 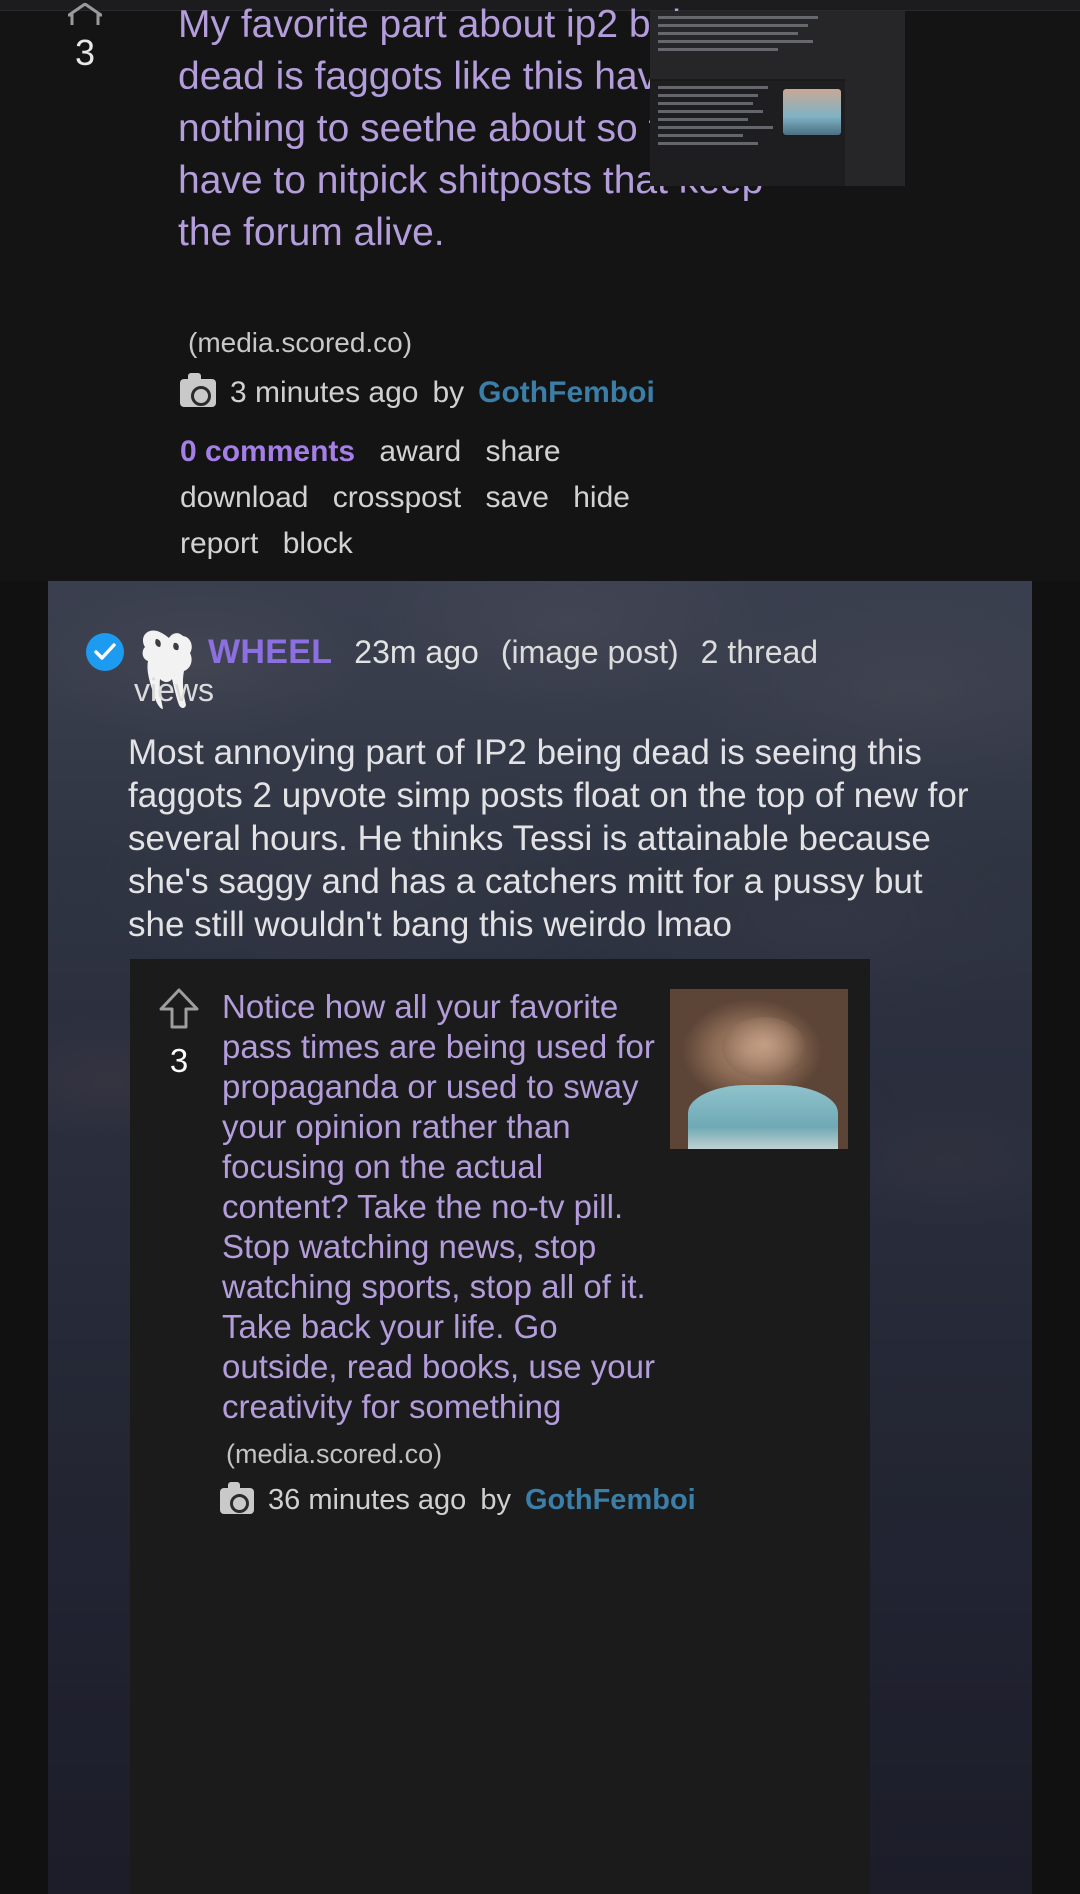 What do you see at coordinates (601, 498) in the screenshot?
I see `hide-link: hide` at bounding box center [601, 498].